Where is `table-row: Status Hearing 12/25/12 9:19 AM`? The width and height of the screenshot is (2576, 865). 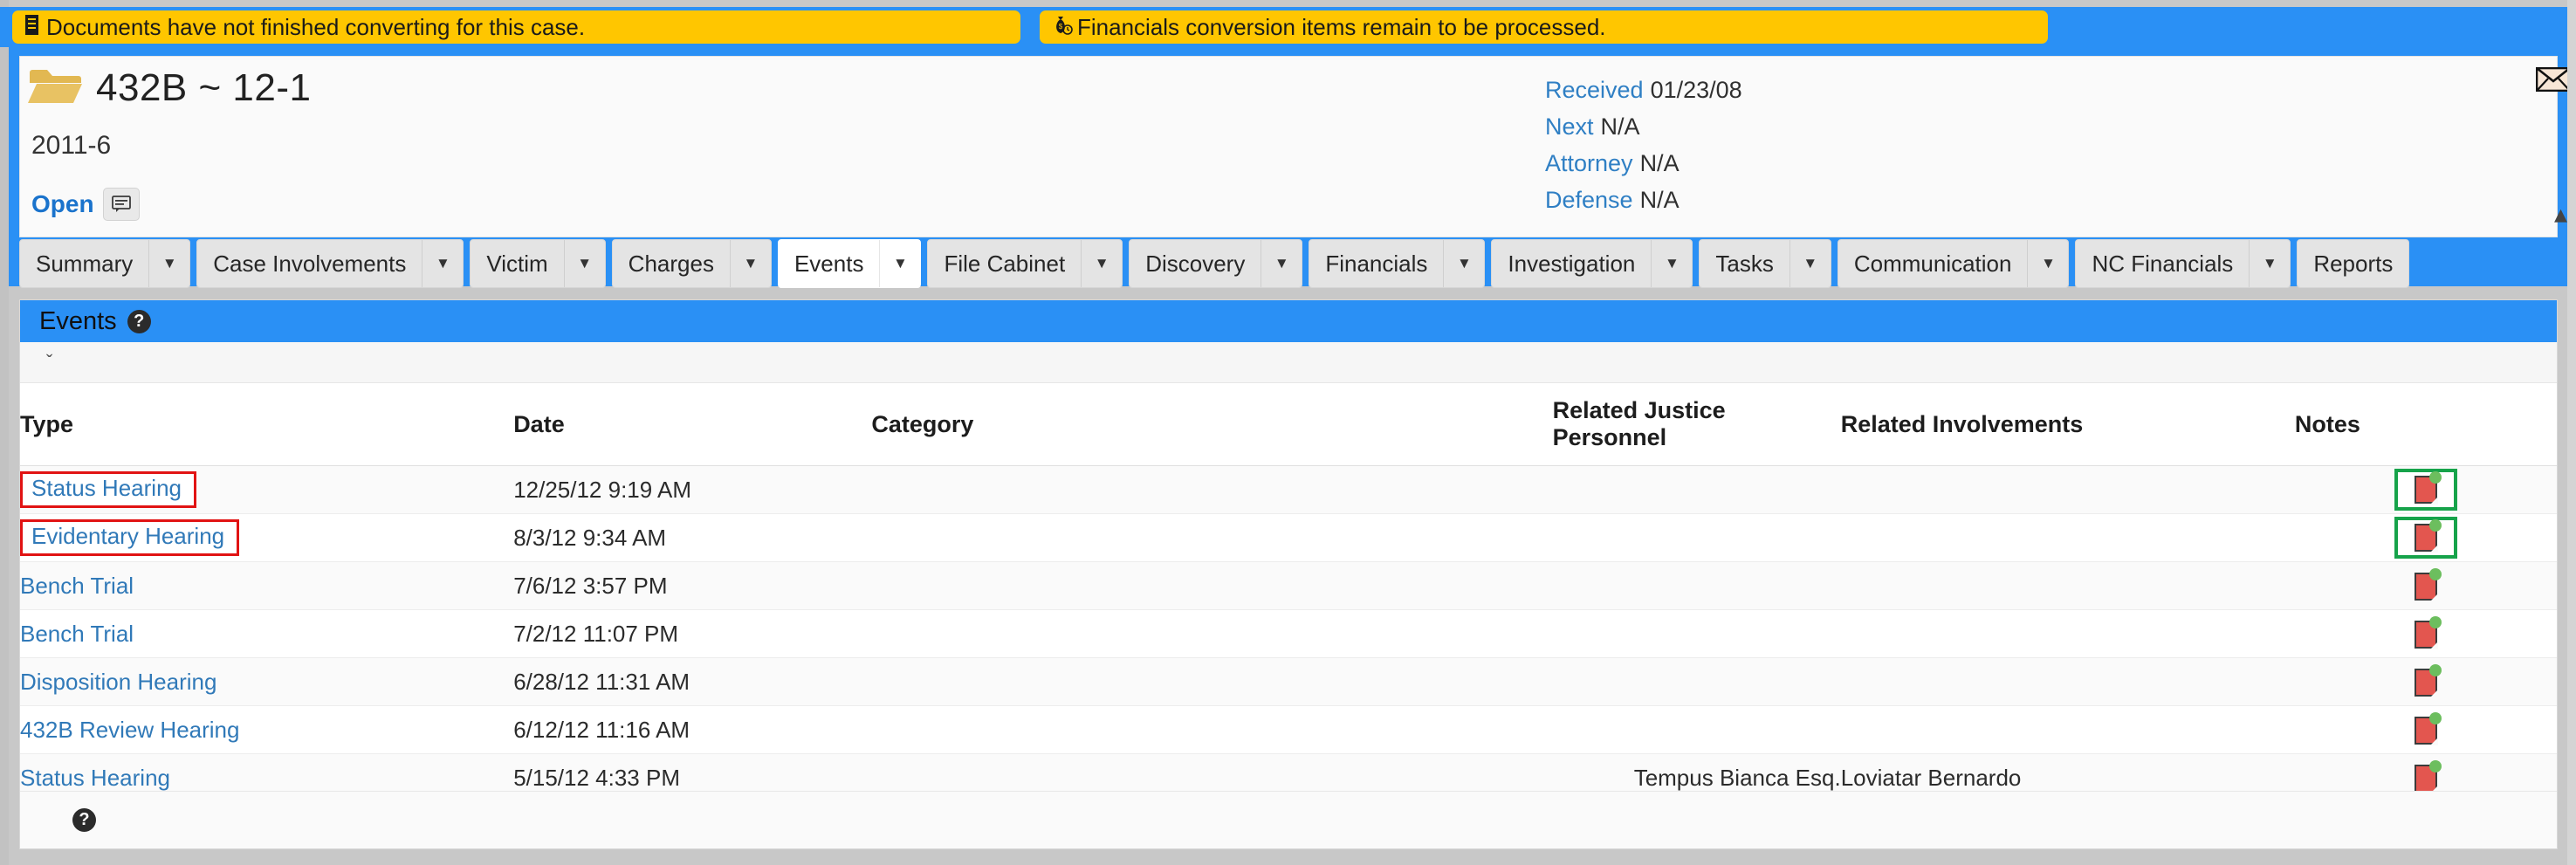
table-row: Status Hearing 12/25/12 9:19 AM is located at coordinates (1288, 489).